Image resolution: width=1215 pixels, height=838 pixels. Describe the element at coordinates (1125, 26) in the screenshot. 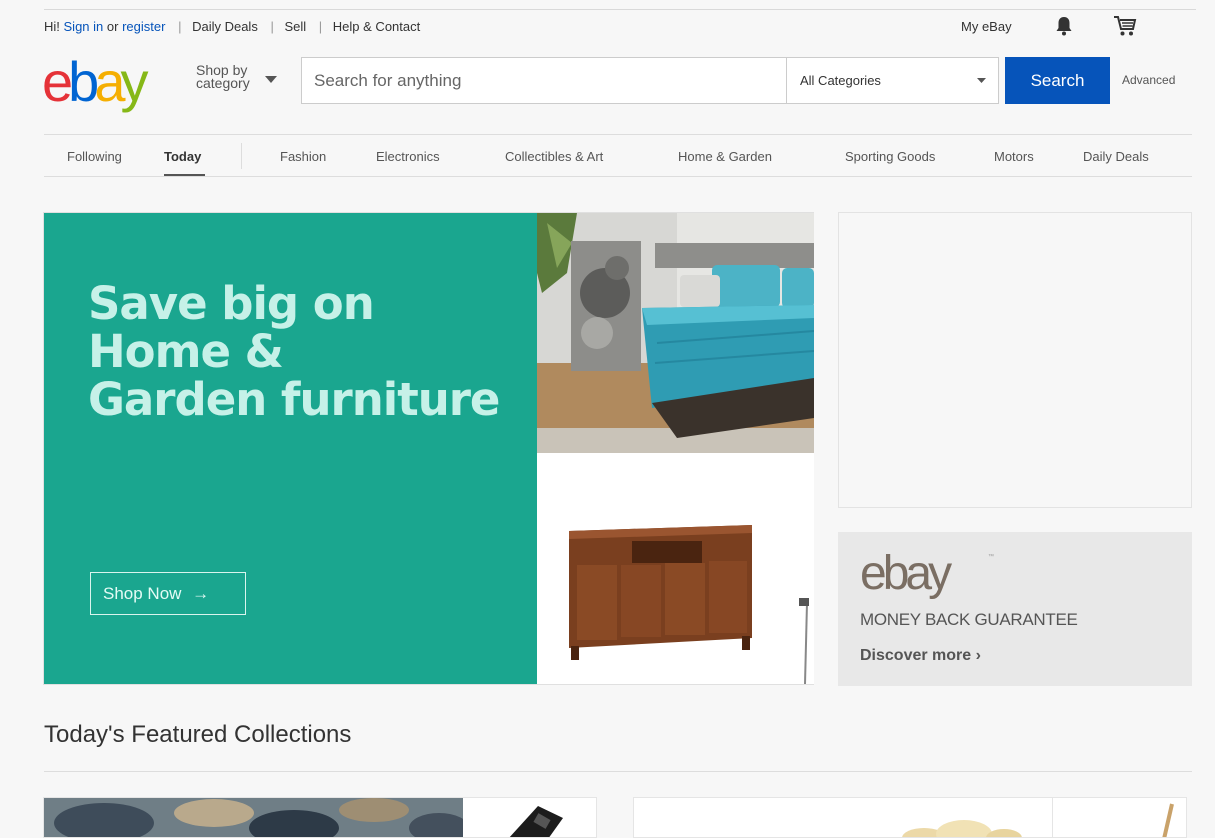

I see `cart-icon` at that location.